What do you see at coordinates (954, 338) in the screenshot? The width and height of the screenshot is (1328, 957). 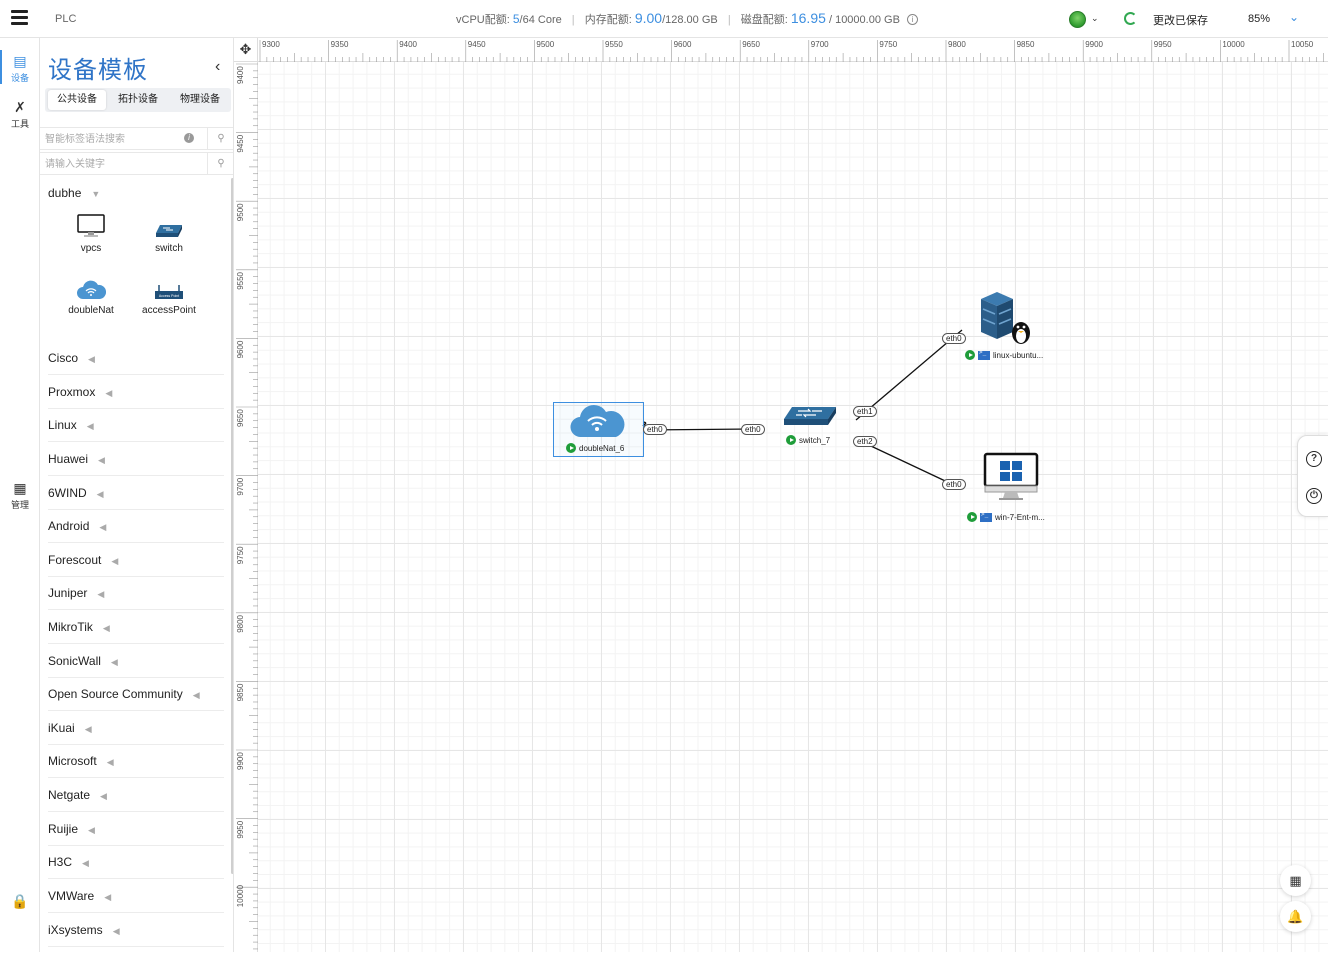 I see `port-label-linux-eth0: eth0` at bounding box center [954, 338].